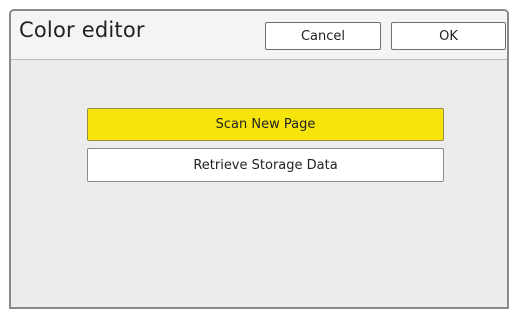 The height and width of the screenshot is (313, 515). Describe the element at coordinates (265, 165) in the screenshot. I see `retrieve-storage-data-button: Retrieve Storage Data` at that location.